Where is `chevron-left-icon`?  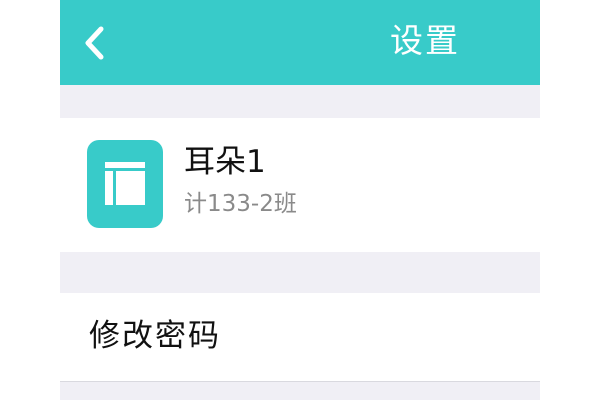 chevron-left-icon is located at coordinates (94, 43).